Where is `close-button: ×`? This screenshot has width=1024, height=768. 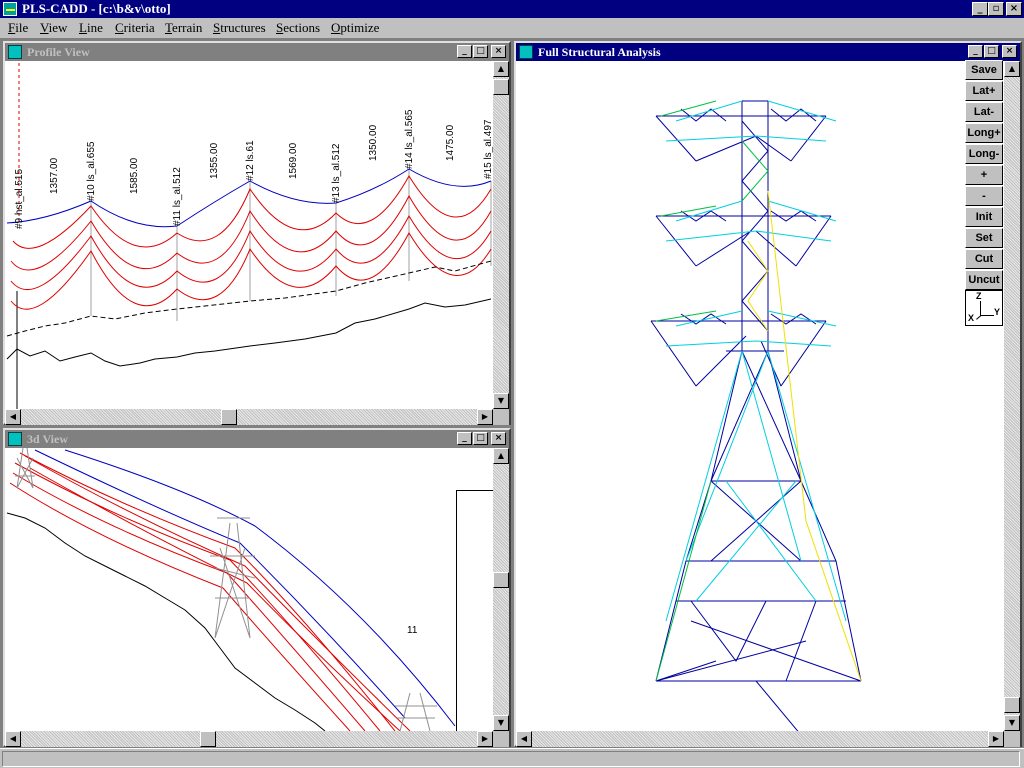
close-button: × is located at coordinates (1014, 9).